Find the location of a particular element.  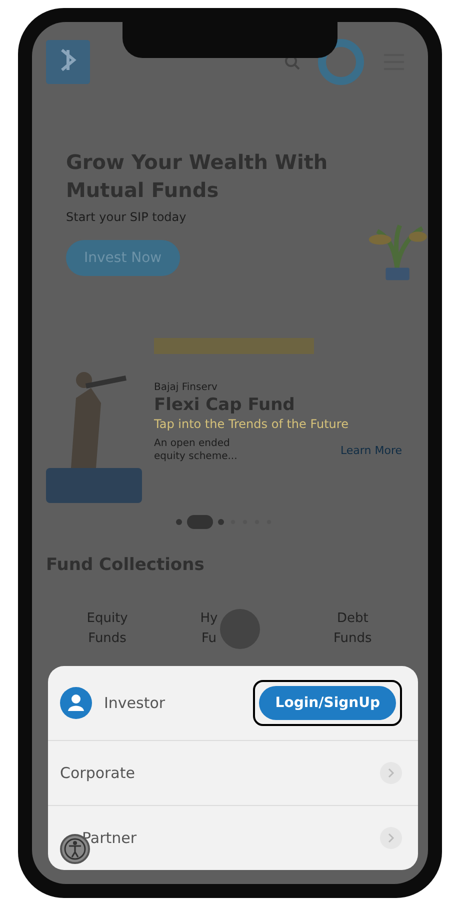

fund-collection-label: Hy Fu is located at coordinates (209, 629).